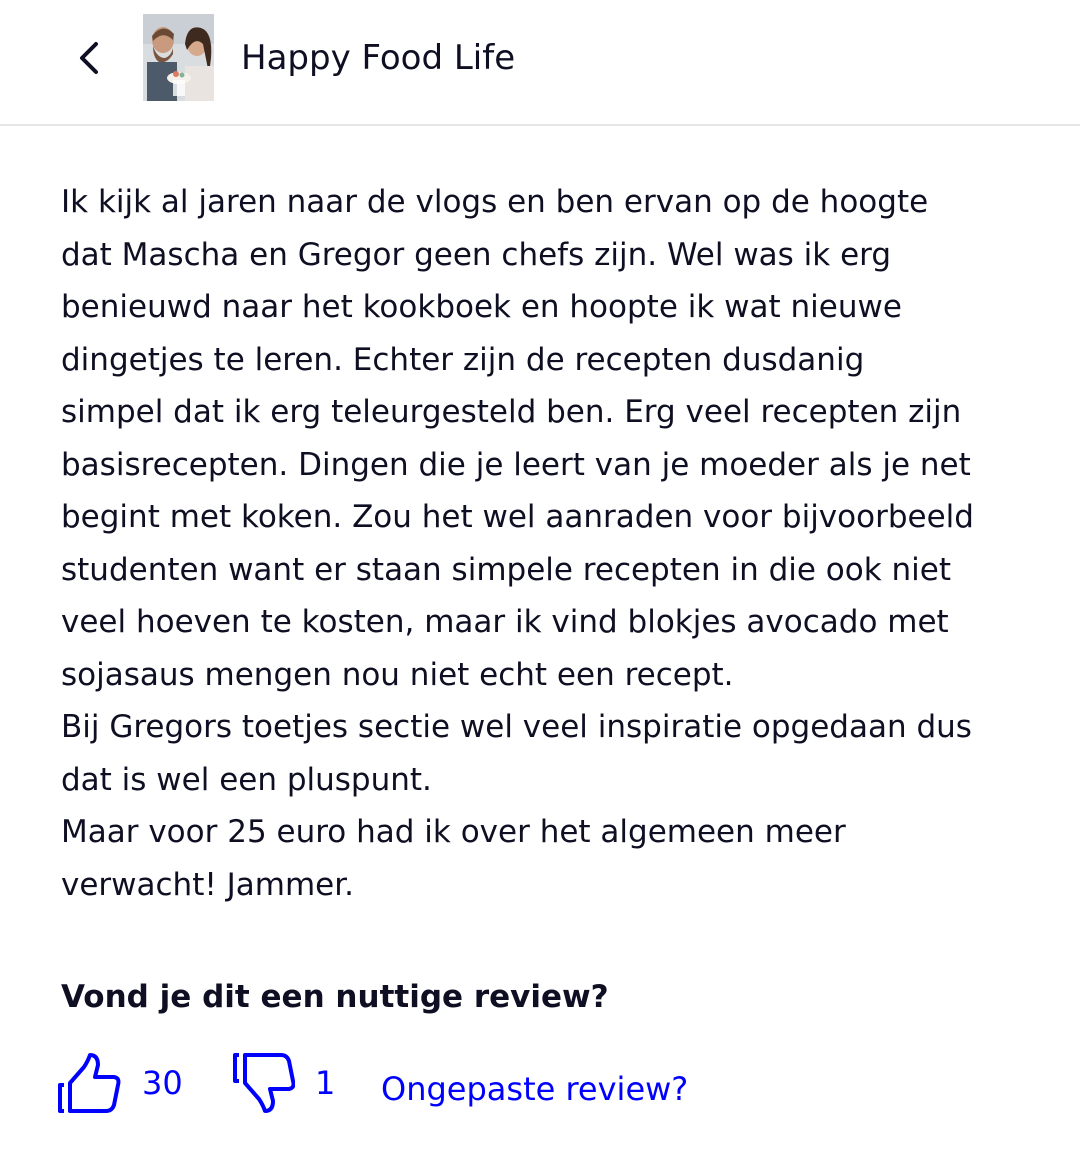 The width and height of the screenshot is (1080, 1163). I want to click on top-bar: Happy Food Life, so click(540, 63).